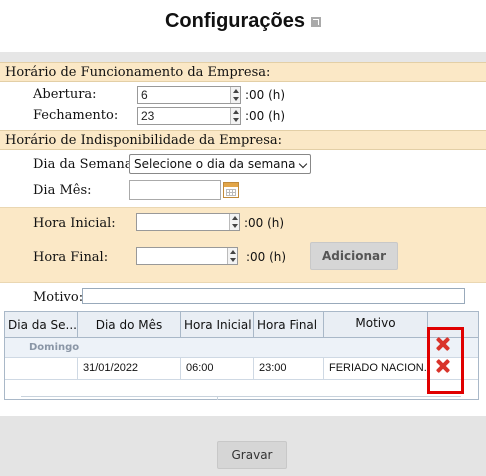 The width and height of the screenshot is (486, 476). Describe the element at coordinates (243, 57) in the screenshot. I see `top-divider` at that location.